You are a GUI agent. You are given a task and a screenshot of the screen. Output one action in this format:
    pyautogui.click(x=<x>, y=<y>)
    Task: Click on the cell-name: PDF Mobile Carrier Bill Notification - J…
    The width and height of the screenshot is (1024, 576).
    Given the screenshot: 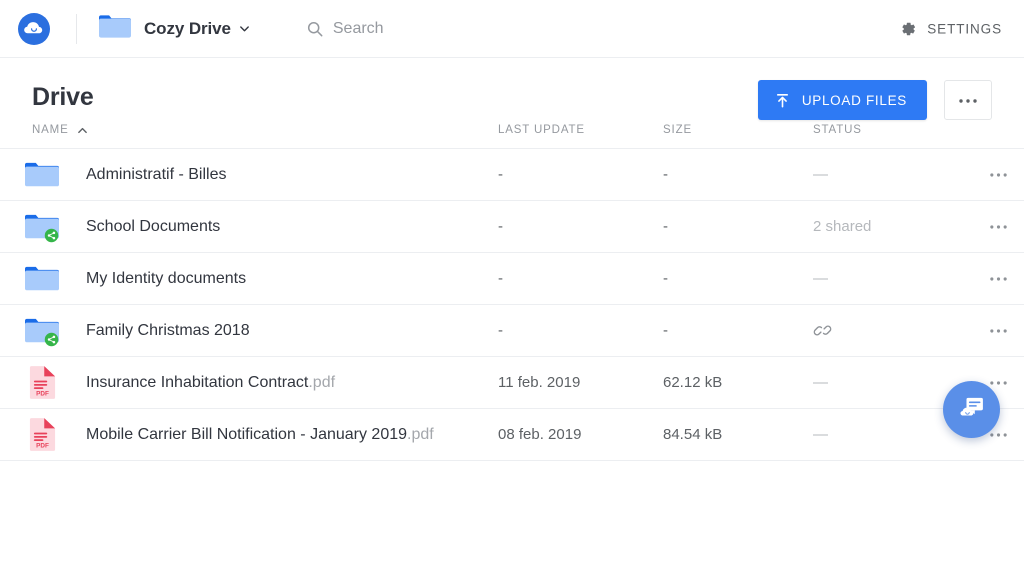 What is the action you would take?
    pyautogui.click(x=249, y=434)
    